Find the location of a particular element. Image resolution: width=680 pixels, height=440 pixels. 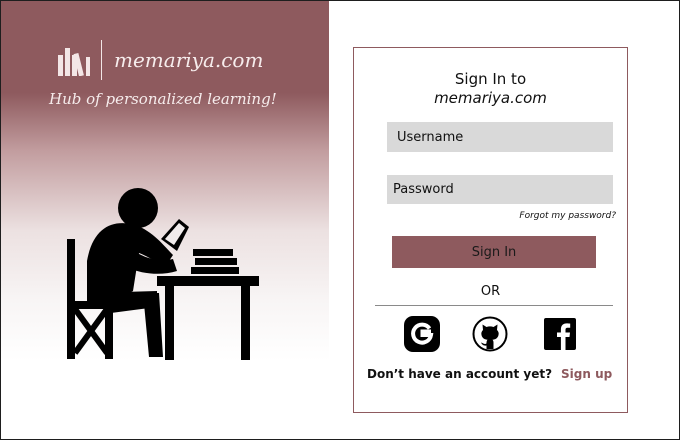

brand-name: memariya.com is located at coordinates (189, 60).